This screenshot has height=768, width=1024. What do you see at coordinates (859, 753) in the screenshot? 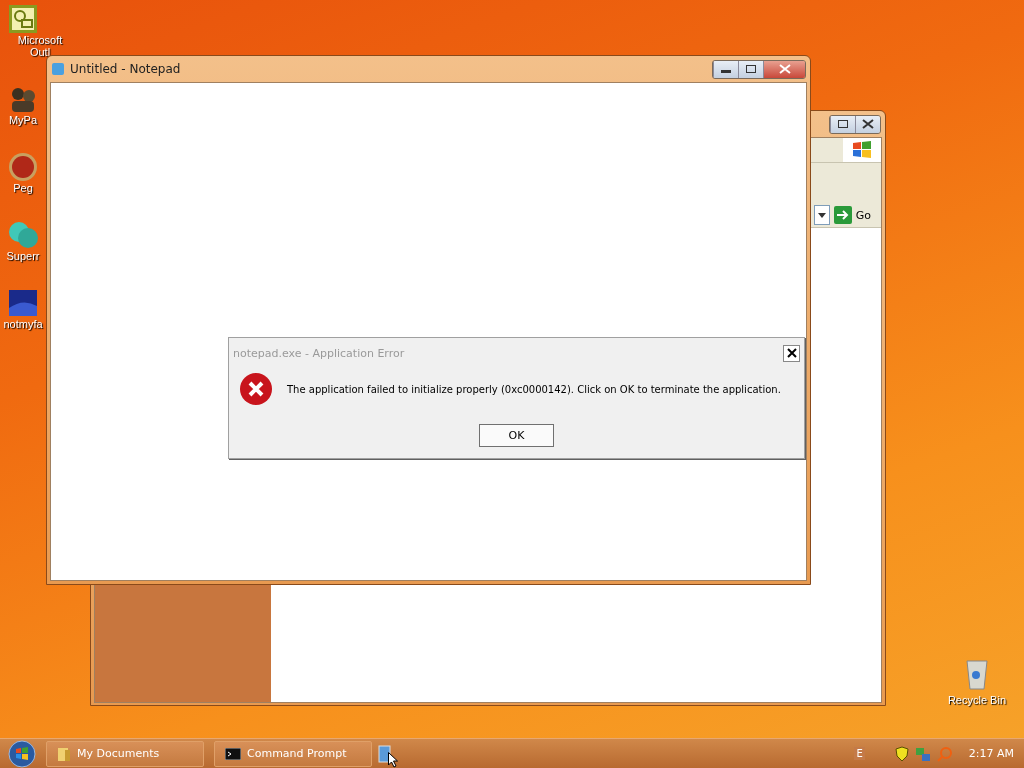
I see `language-indicator: E` at bounding box center [859, 753].